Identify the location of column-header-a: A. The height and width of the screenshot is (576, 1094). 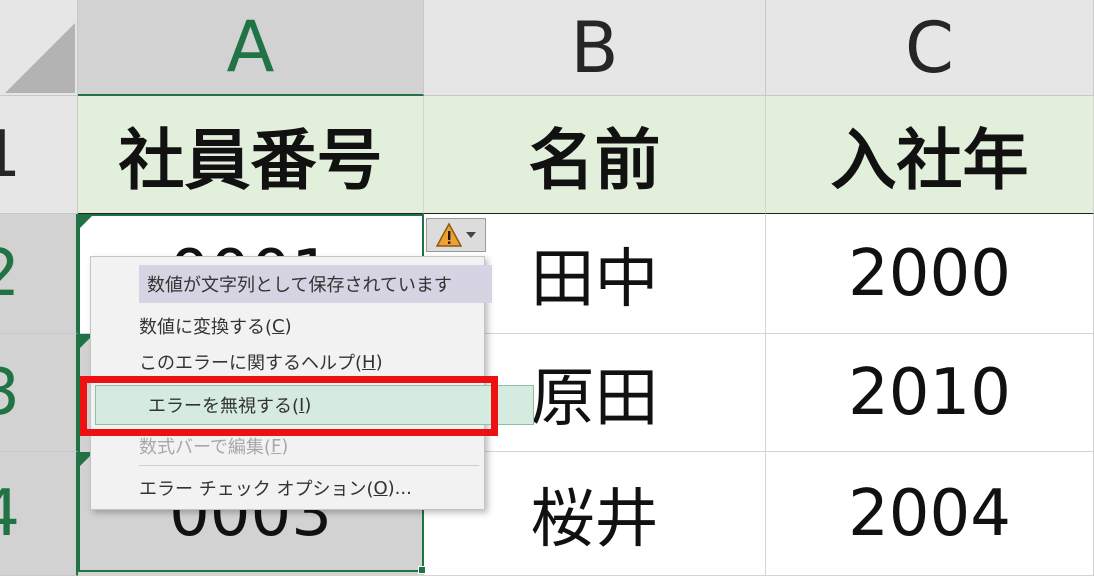
(251, 48).